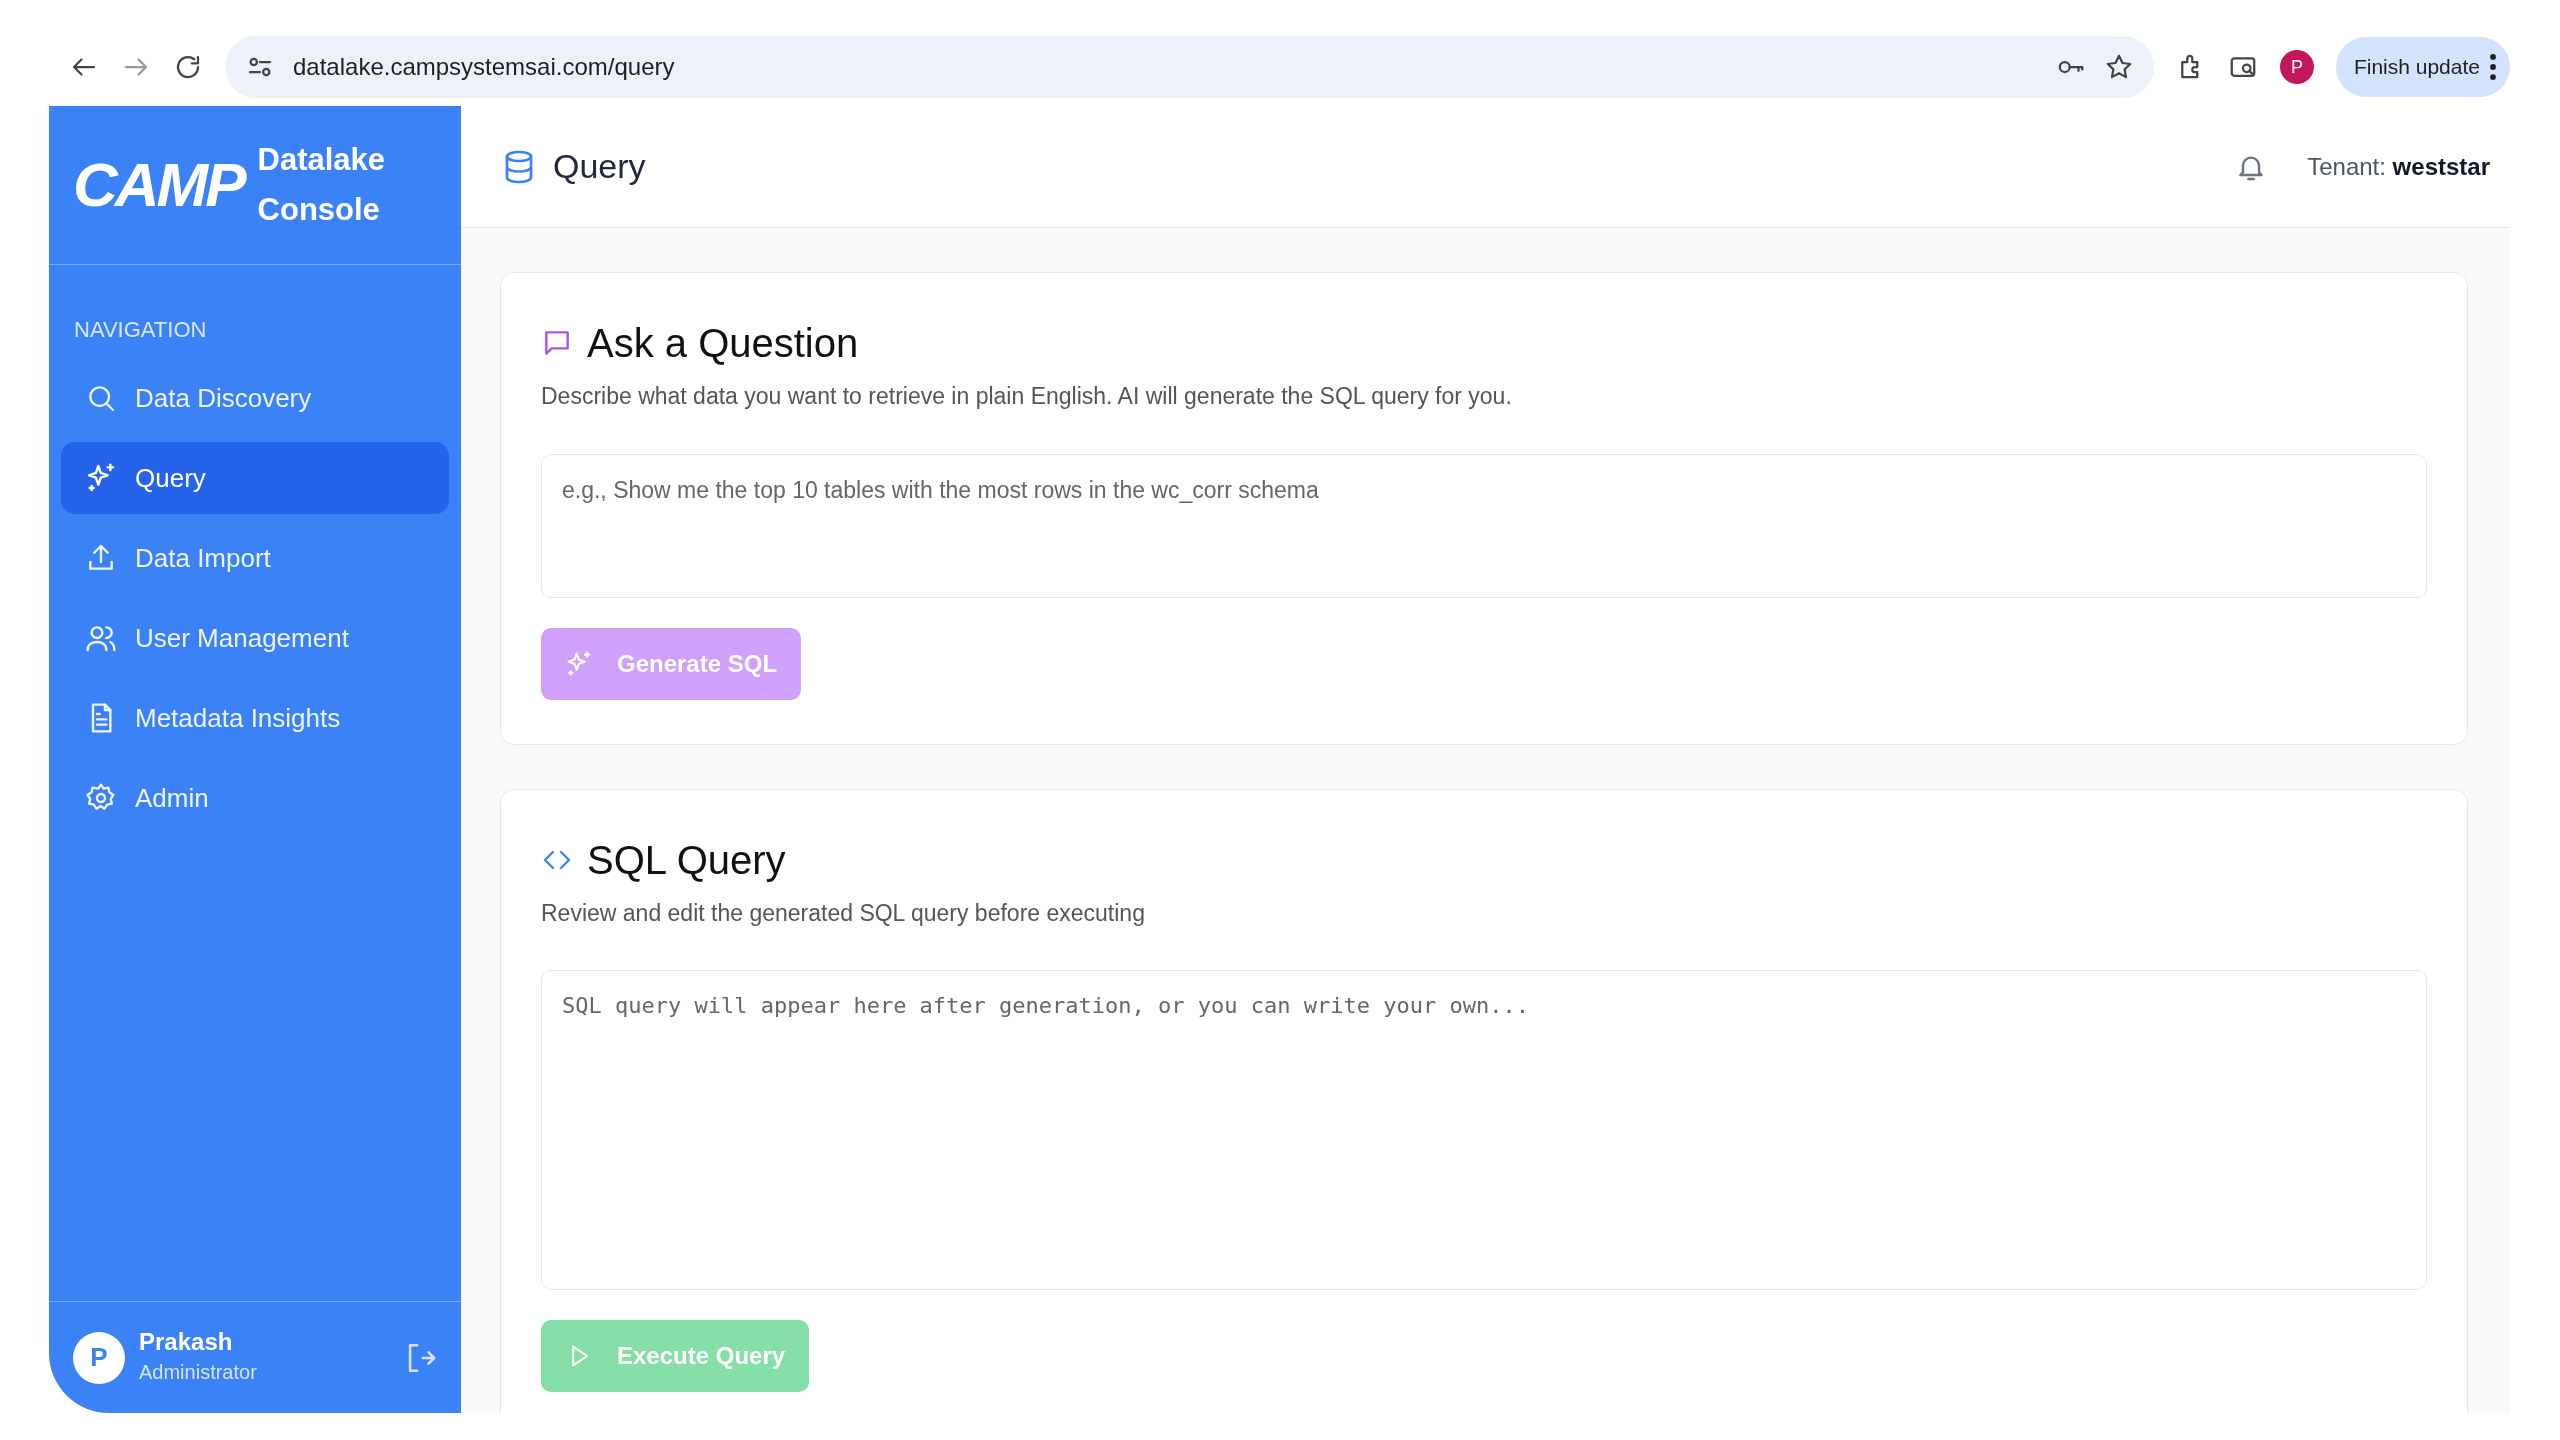 The height and width of the screenshot is (1440, 2560). Describe the element at coordinates (843, 913) in the screenshot. I see `card-description: Review and edit the generated SQL query before executing` at that location.